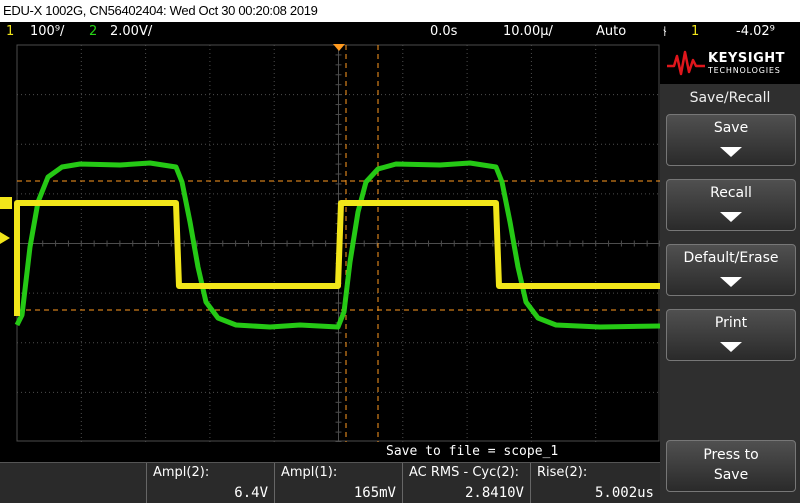 This screenshot has width=800, height=503. What do you see at coordinates (464, 472) in the screenshot?
I see `measurement-label: AC RMS - Cyc(2):` at bounding box center [464, 472].